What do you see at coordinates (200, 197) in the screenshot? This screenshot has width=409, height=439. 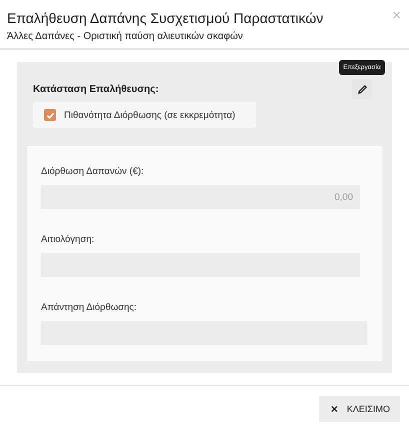 I see `input-field: 0,00` at bounding box center [200, 197].